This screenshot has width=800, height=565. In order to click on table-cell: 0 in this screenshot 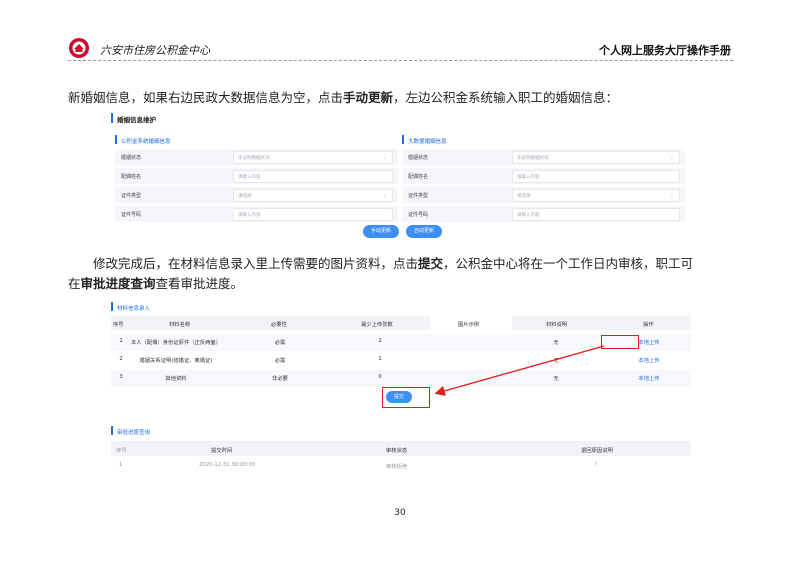, I will do `click(380, 377)`.